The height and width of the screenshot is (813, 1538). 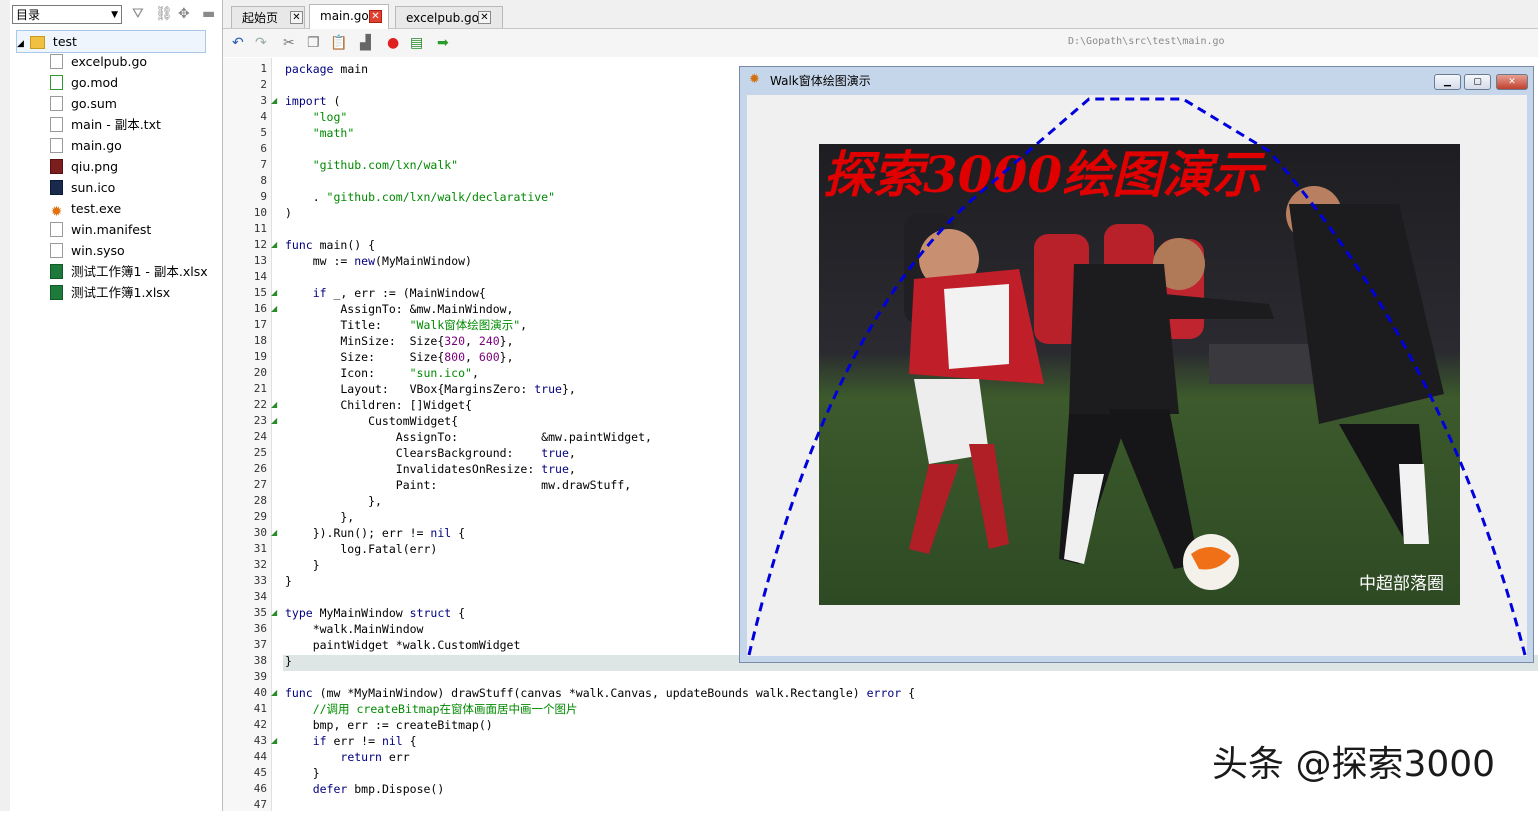 What do you see at coordinates (1136, 81) in the screenshot?
I see `walk-window-titlebar: ✹ Walk窗体绘图演示 ▁ ▢ ✕` at bounding box center [1136, 81].